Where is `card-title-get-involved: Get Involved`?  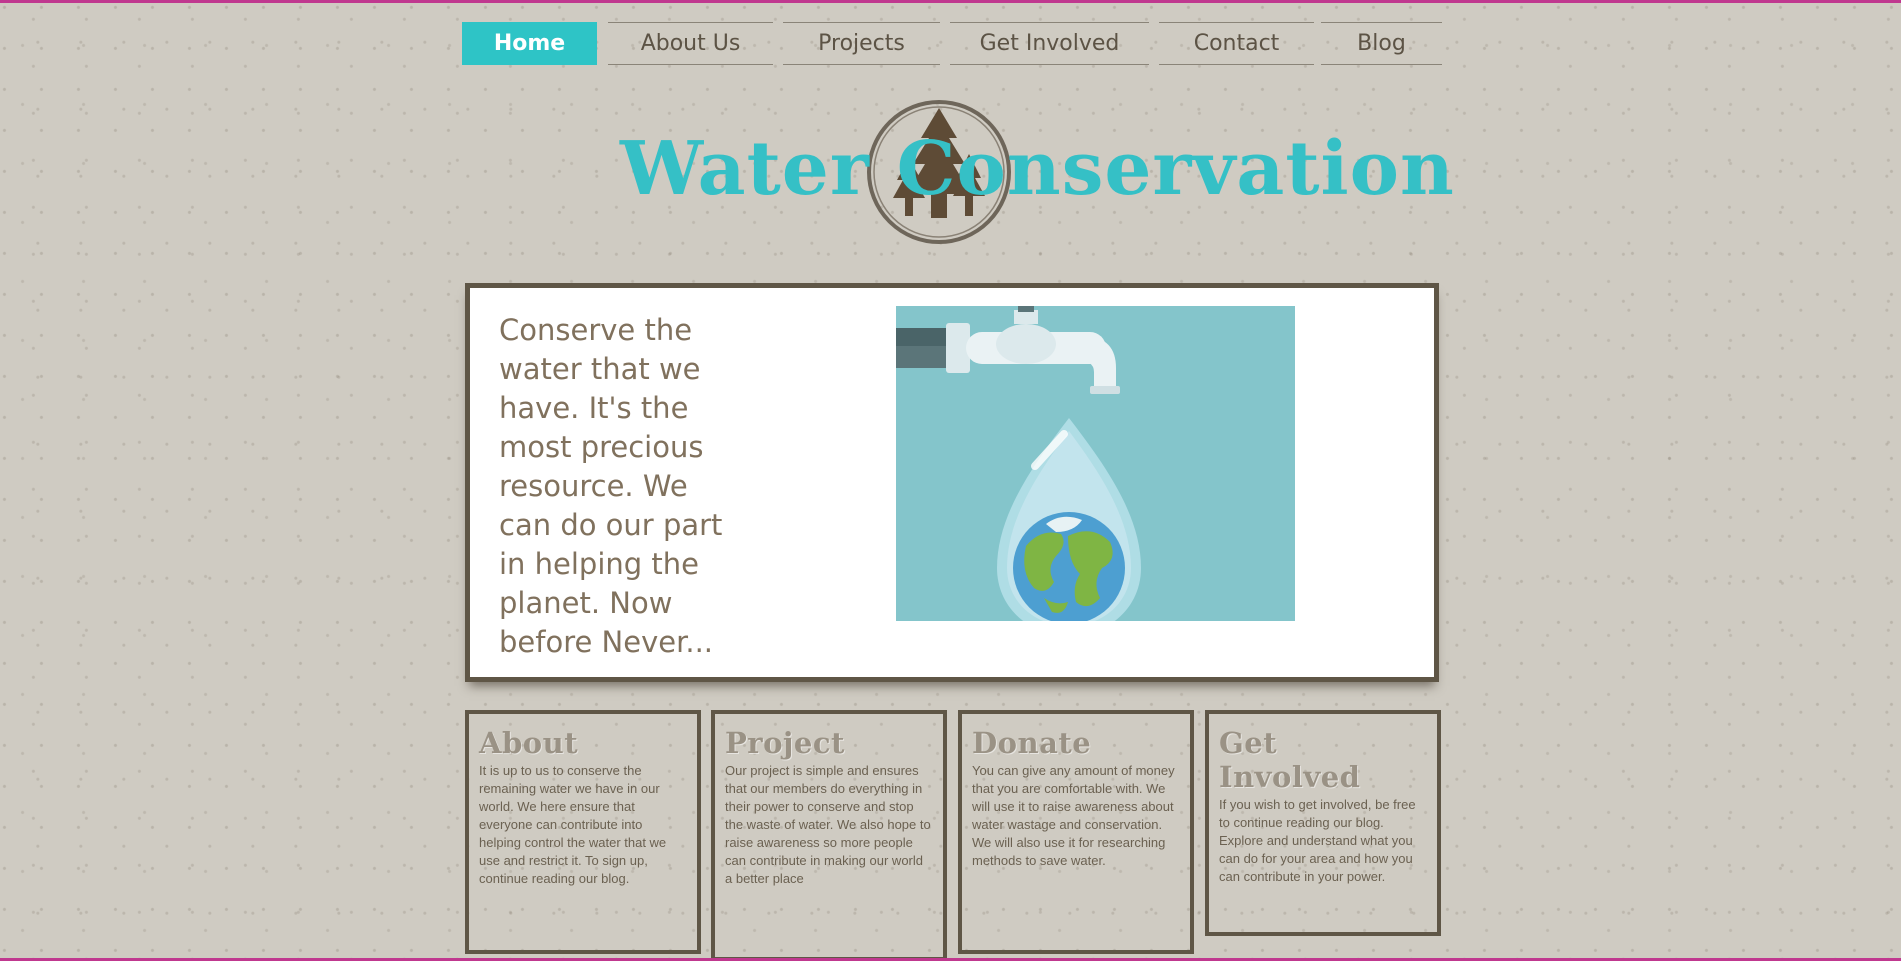
card-title-get-involved: Get Involved is located at coordinates (1290, 760).